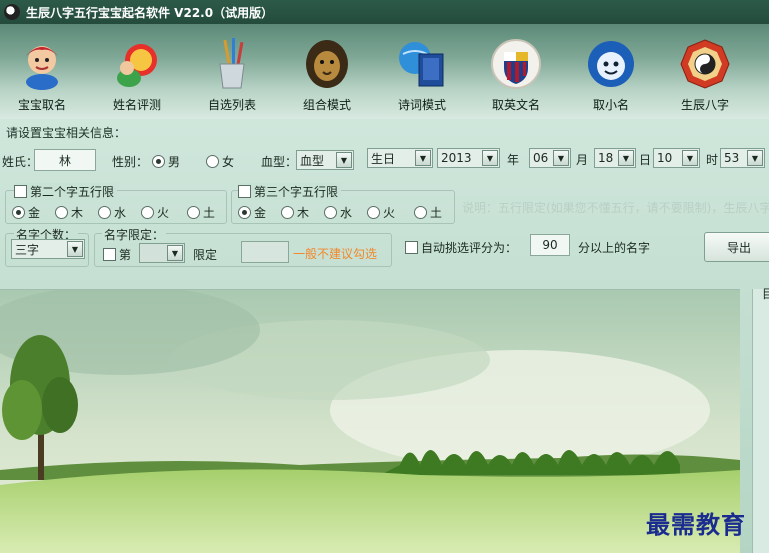  What do you see at coordinates (137, 64) in the screenshot?
I see `fortune-character-icon` at bounding box center [137, 64].